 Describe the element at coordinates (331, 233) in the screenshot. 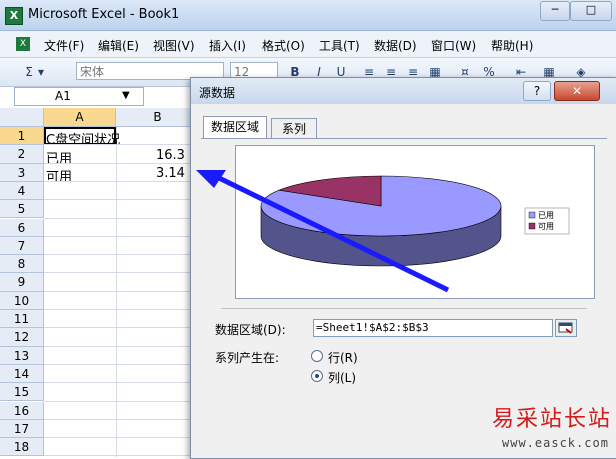

I see `annotation-arrow` at that location.